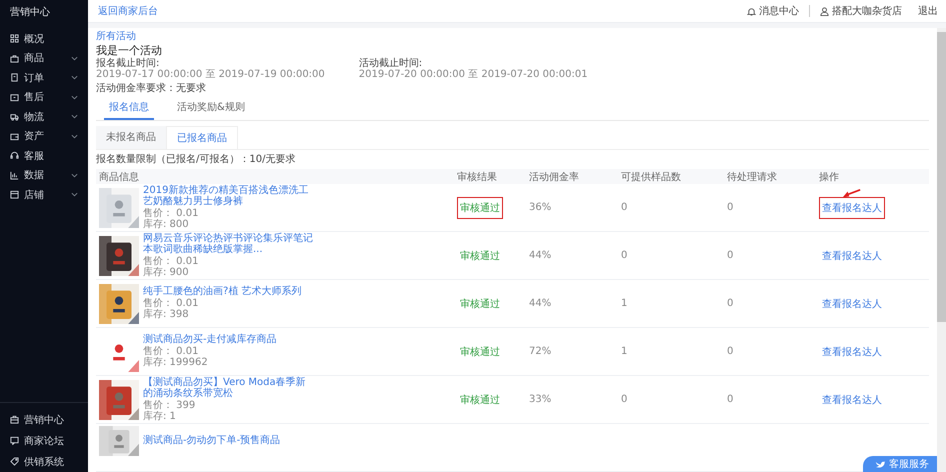 Image resolution: width=946 pixels, height=472 pixels. Describe the element at coordinates (160, 416) in the screenshot. I see `product-stock: 库存: 1` at that location.